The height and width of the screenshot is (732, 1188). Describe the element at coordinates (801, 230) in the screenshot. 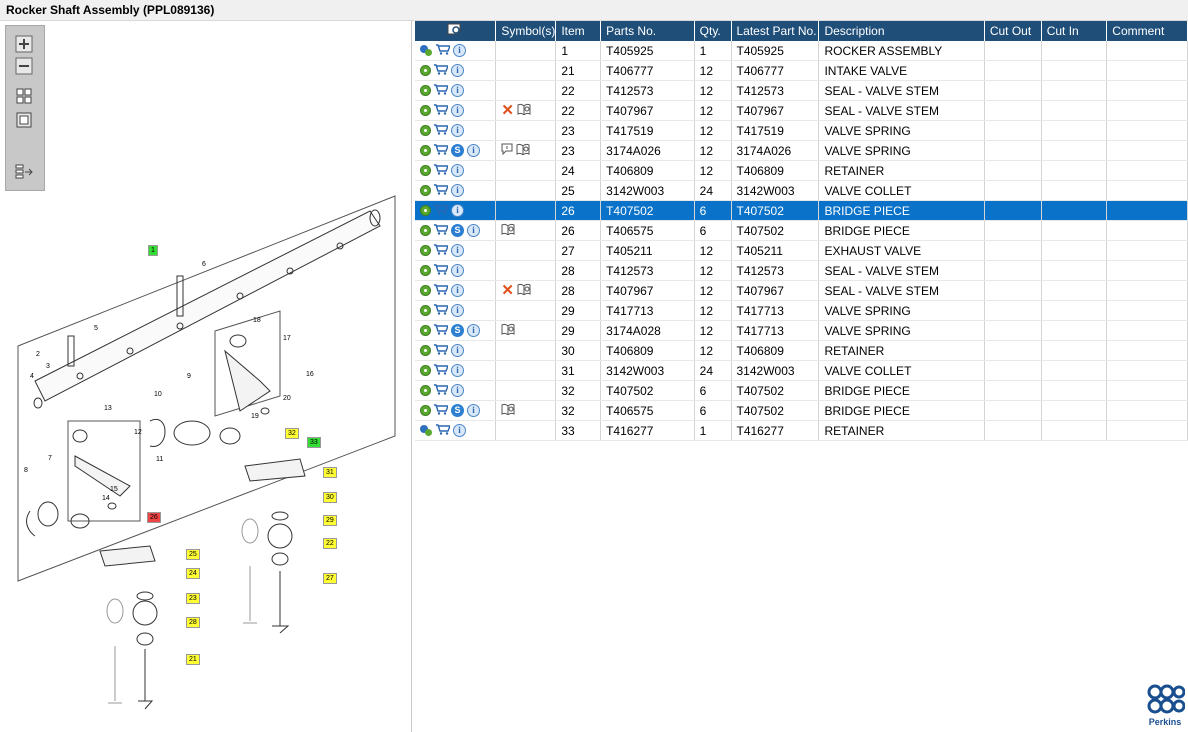

I see `table-row: Si 26 T406575 6 T407502 BRIDGE PIECE` at that location.